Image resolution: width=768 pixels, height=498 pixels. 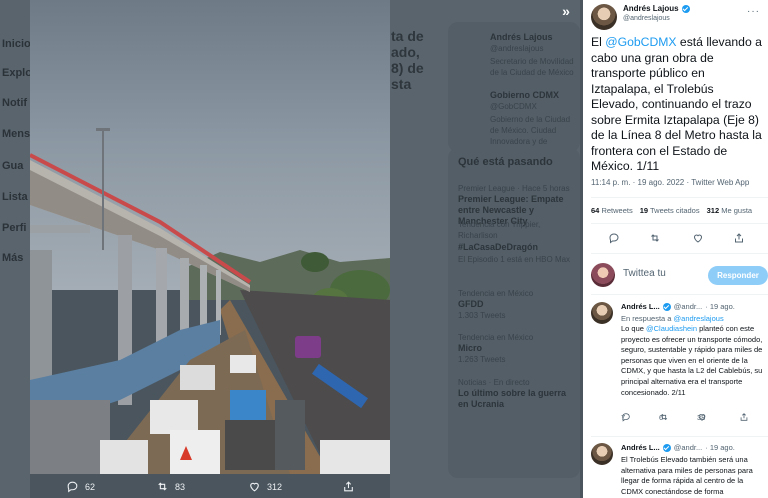 I want to click on retweets-stat: 64 Retweets, so click(x=612, y=210).